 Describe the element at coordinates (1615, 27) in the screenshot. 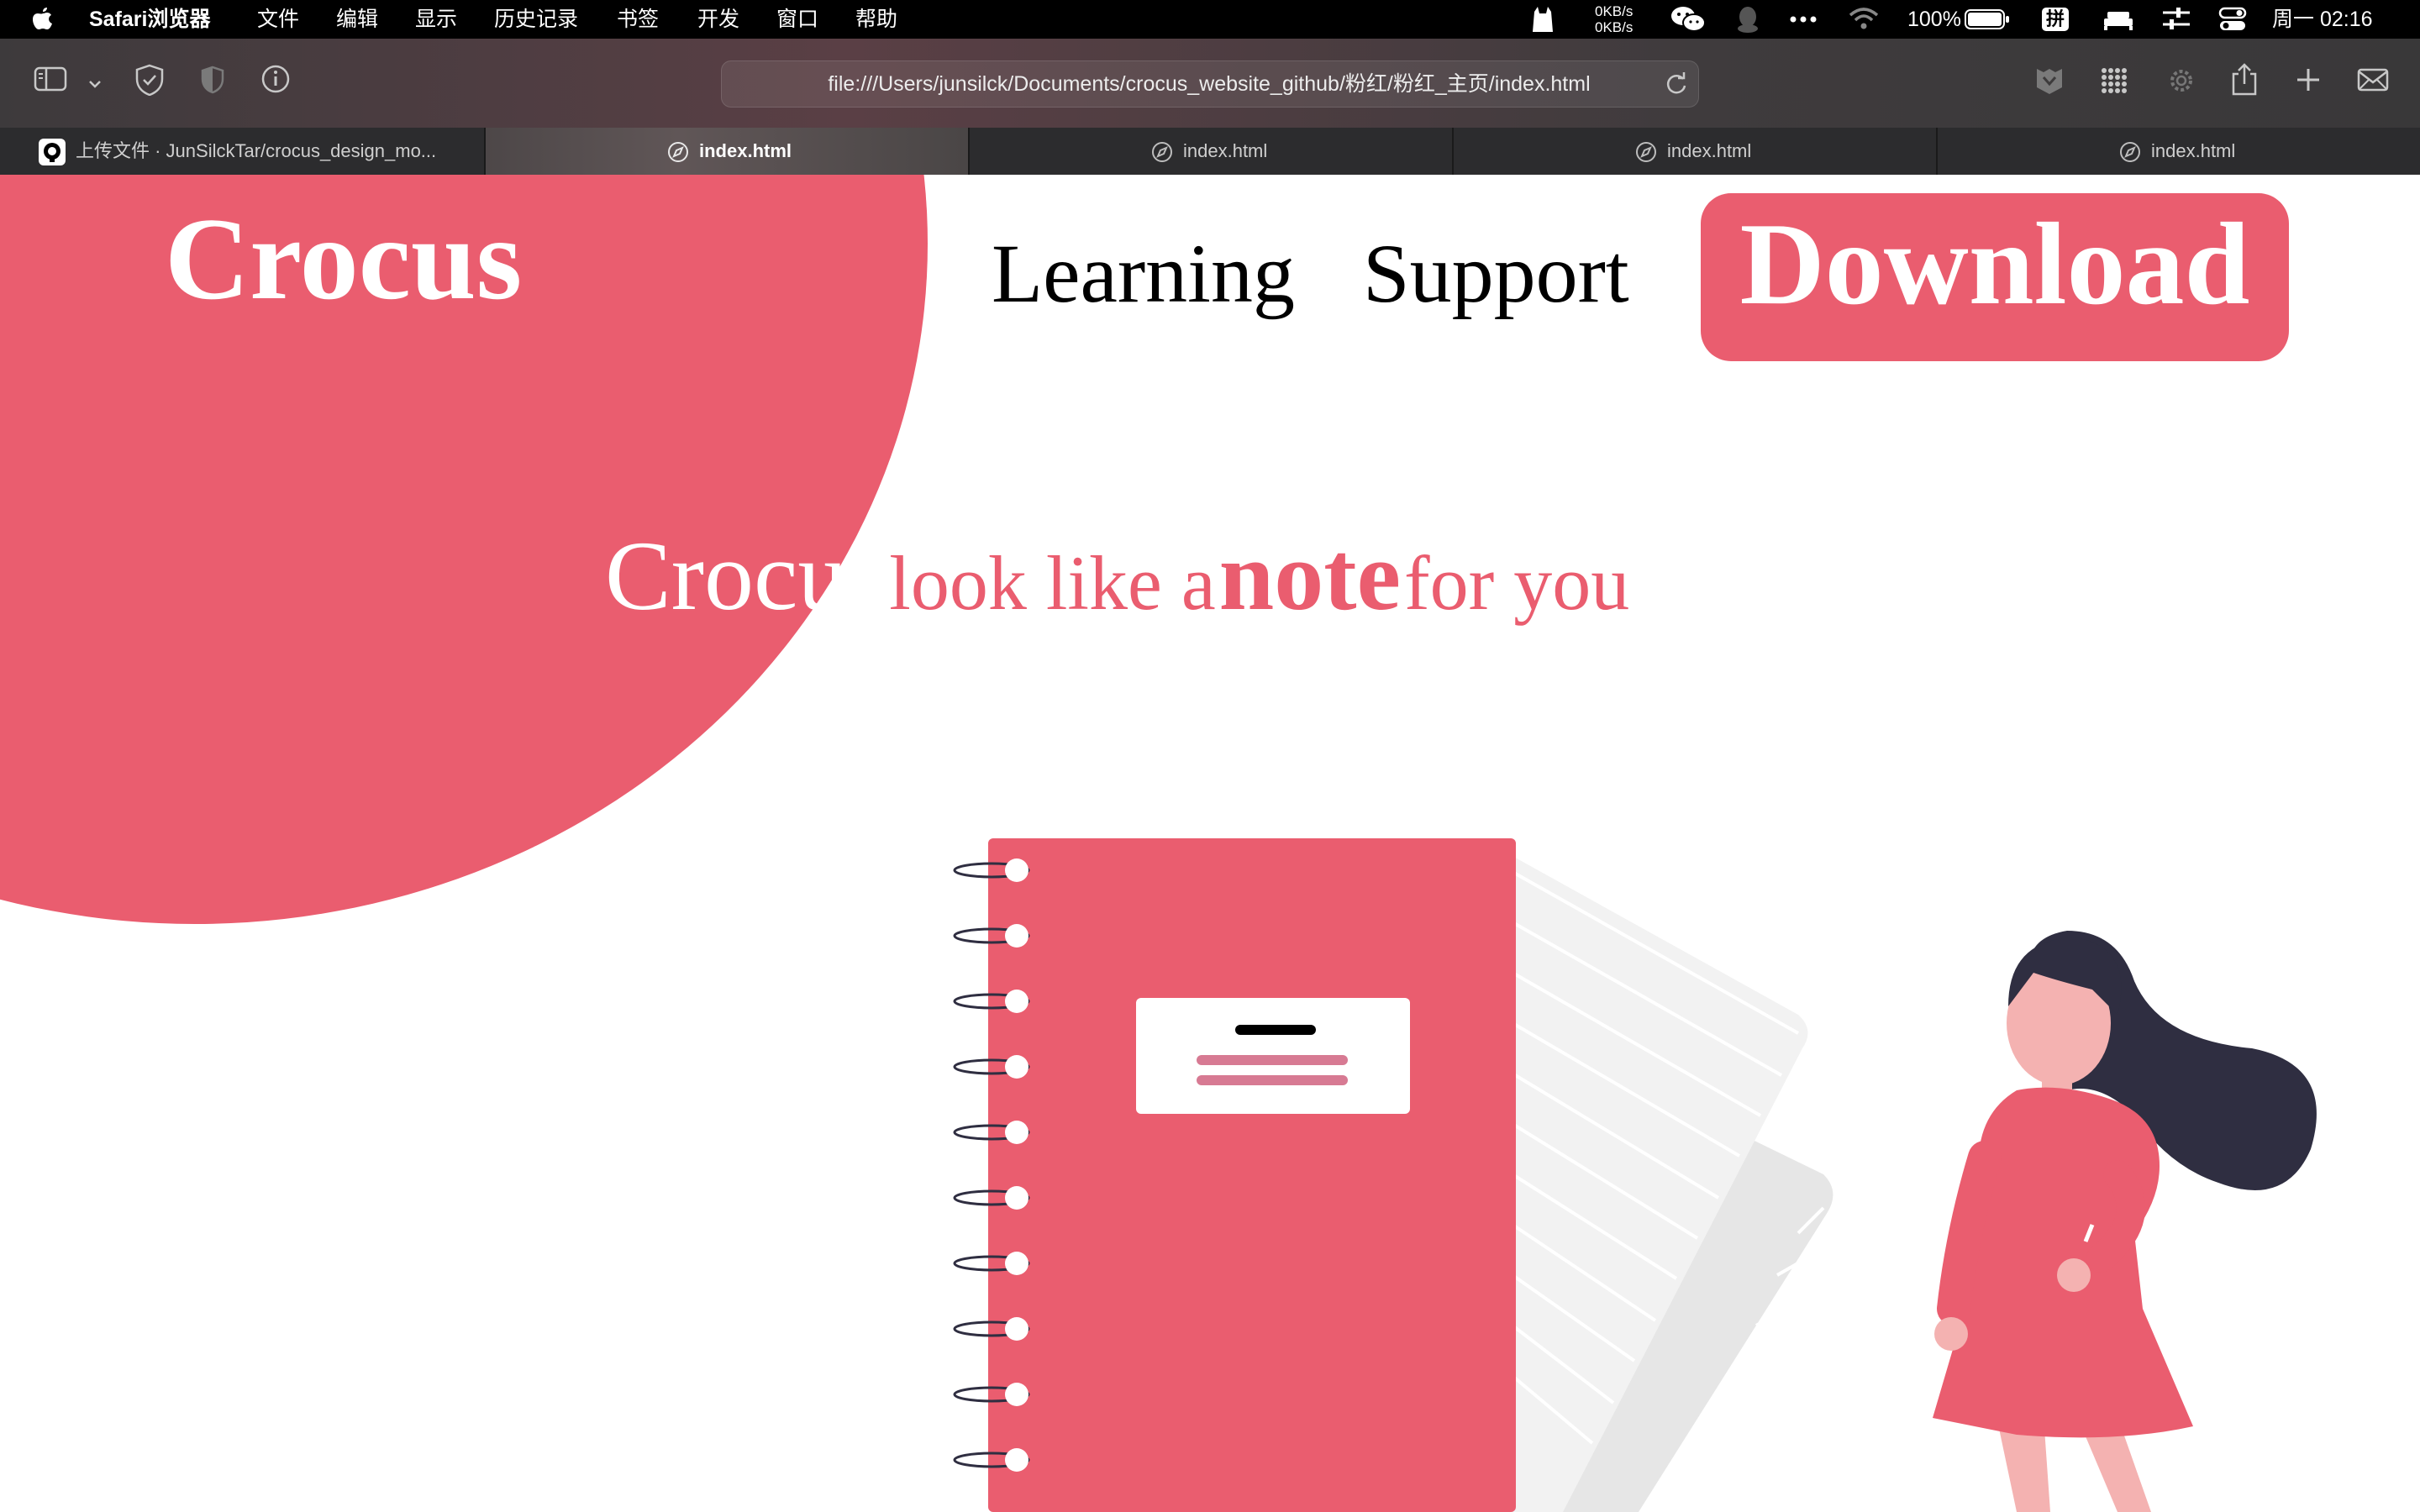

I see `net-download-speed: 0KB/s` at that location.